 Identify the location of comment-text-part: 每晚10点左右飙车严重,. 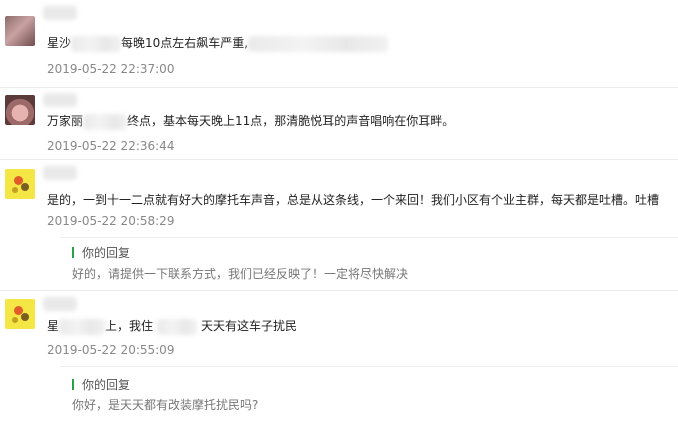
(185, 43).